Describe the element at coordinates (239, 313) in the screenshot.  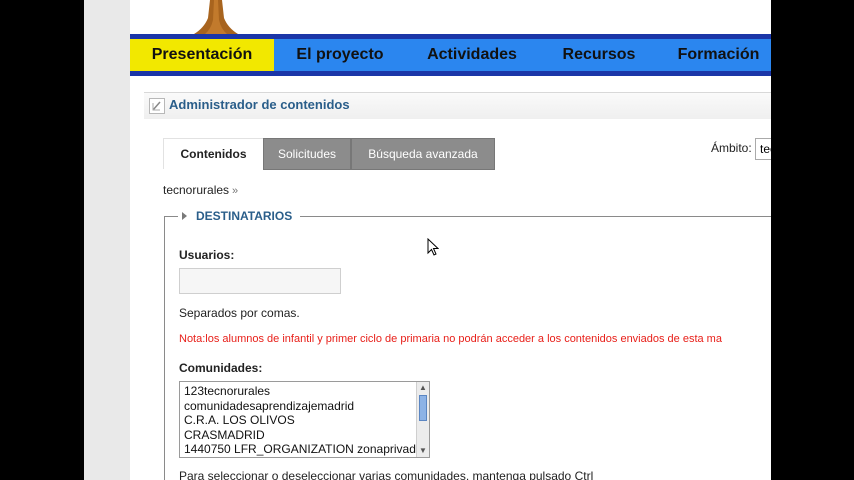
I see `users-hint: Separados por comas.` at that location.